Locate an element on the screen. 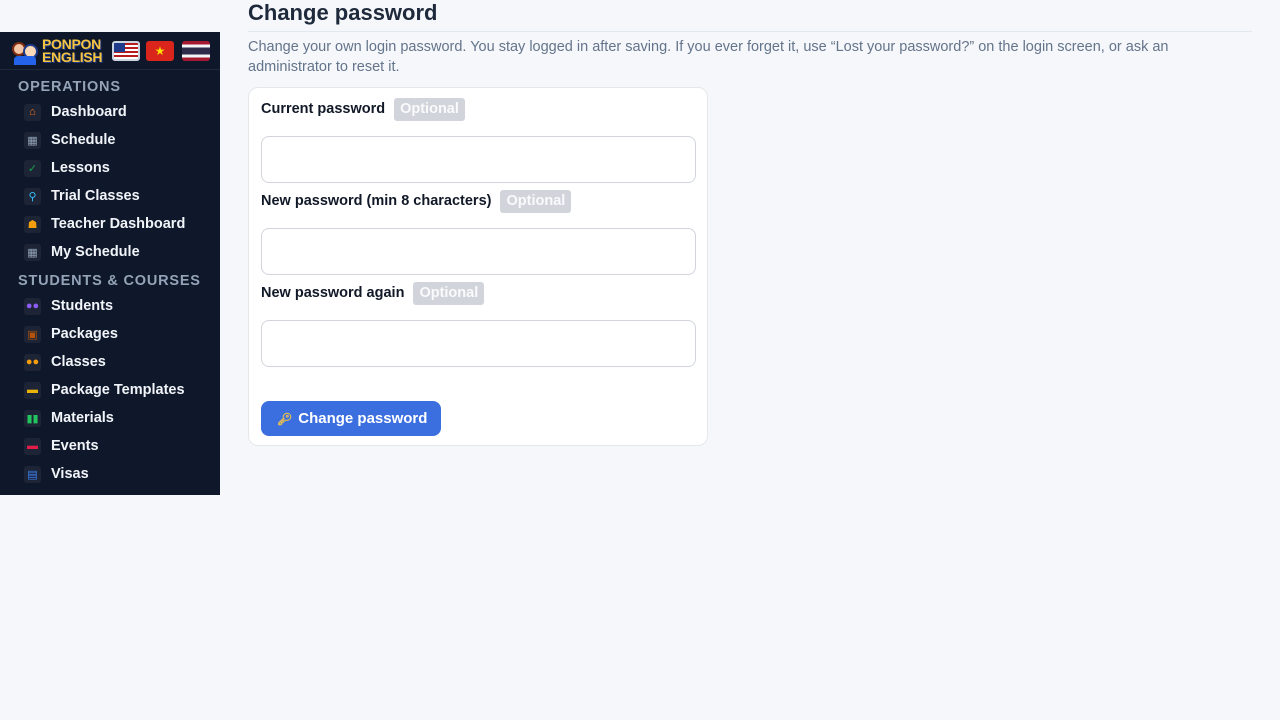 The height and width of the screenshot is (720, 1280). books-icon: ▮▮ is located at coordinates (32, 418).